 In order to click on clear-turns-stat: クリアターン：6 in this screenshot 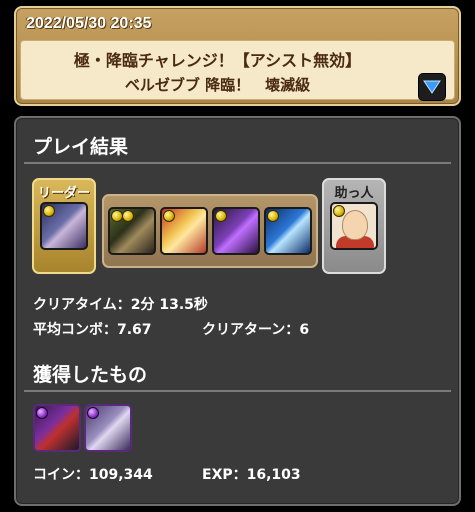, I will do `click(255, 329)`.